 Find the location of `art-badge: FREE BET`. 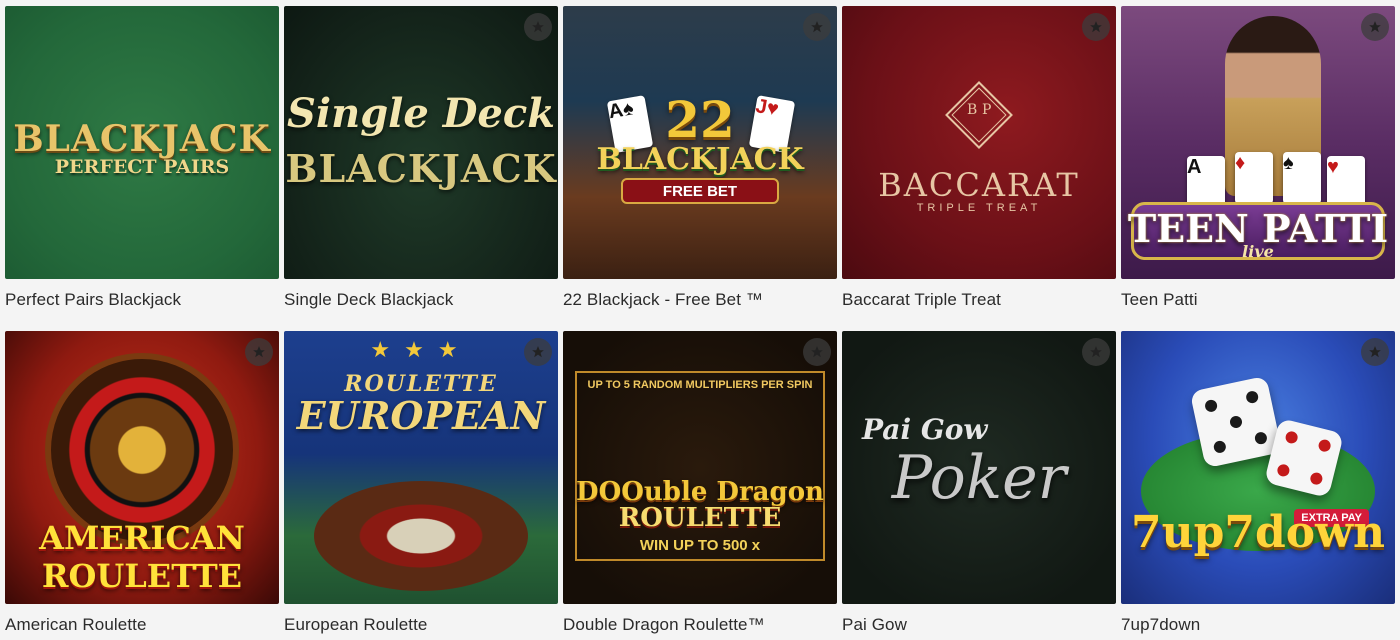

art-badge: FREE BET is located at coordinates (700, 191).